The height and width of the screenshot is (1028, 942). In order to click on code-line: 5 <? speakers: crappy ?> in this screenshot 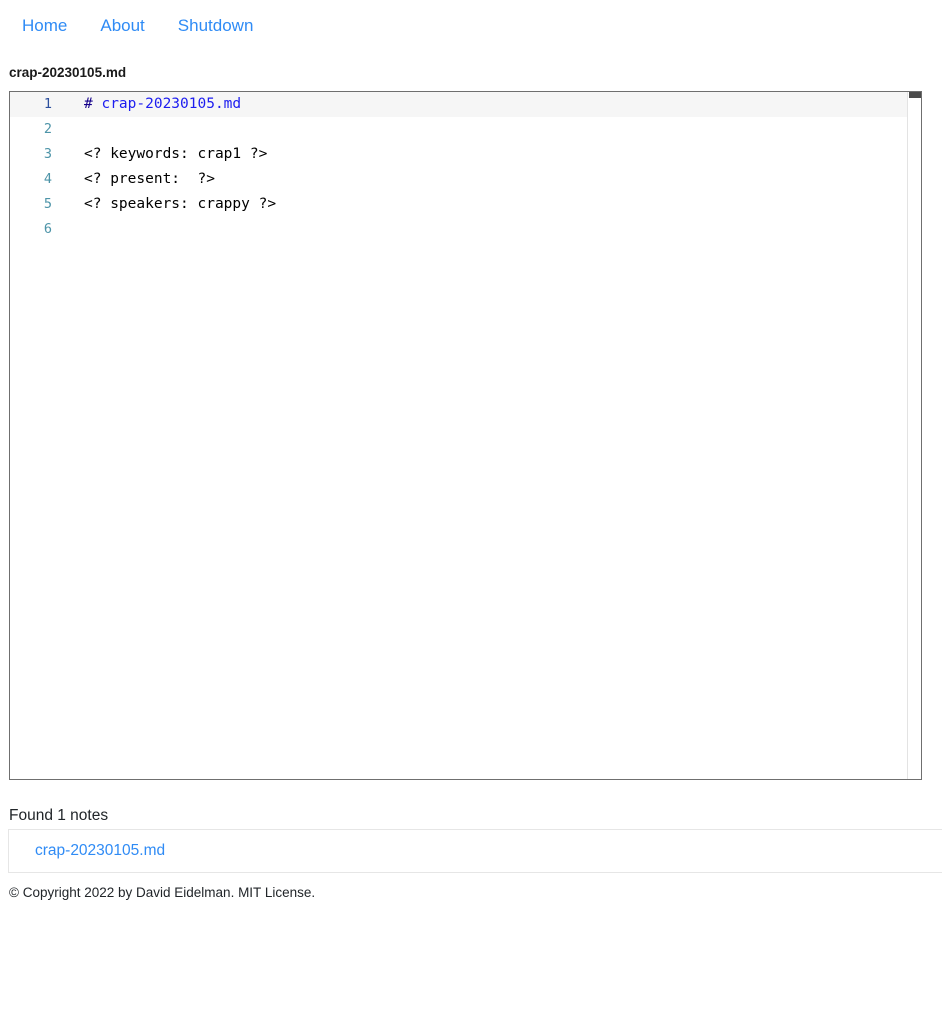, I will do `click(458, 204)`.